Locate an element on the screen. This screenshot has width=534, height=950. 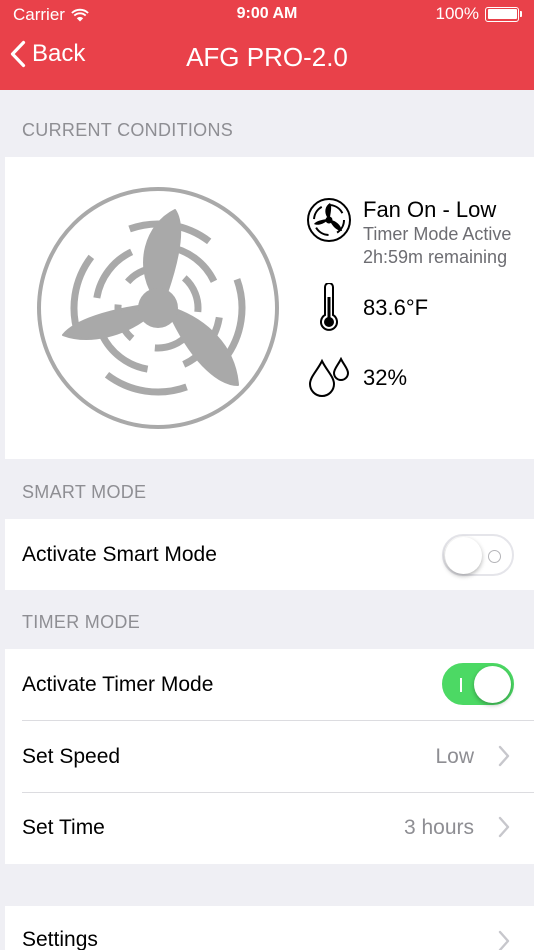
humidity-value: 32% is located at coordinates (385, 377).